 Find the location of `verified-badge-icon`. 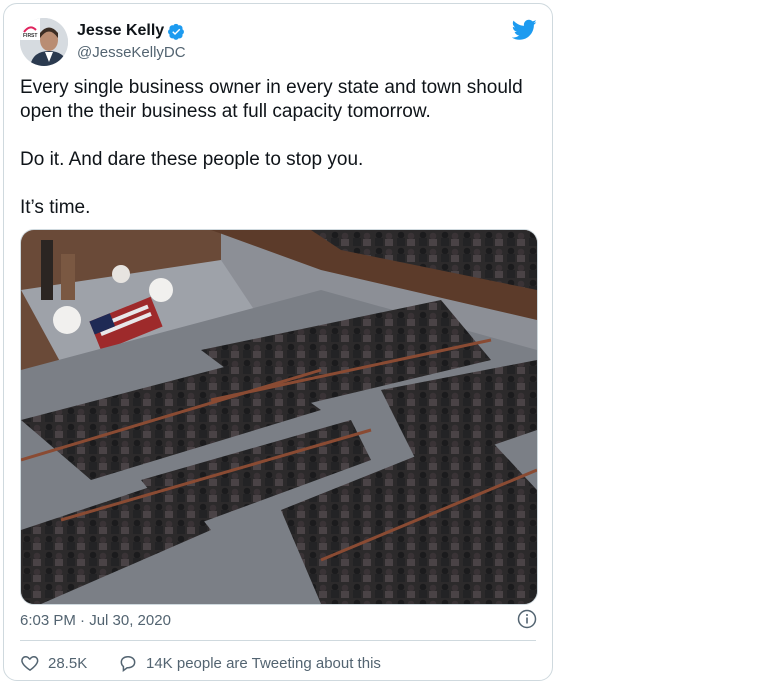

verified-badge-icon is located at coordinates (176, 31).